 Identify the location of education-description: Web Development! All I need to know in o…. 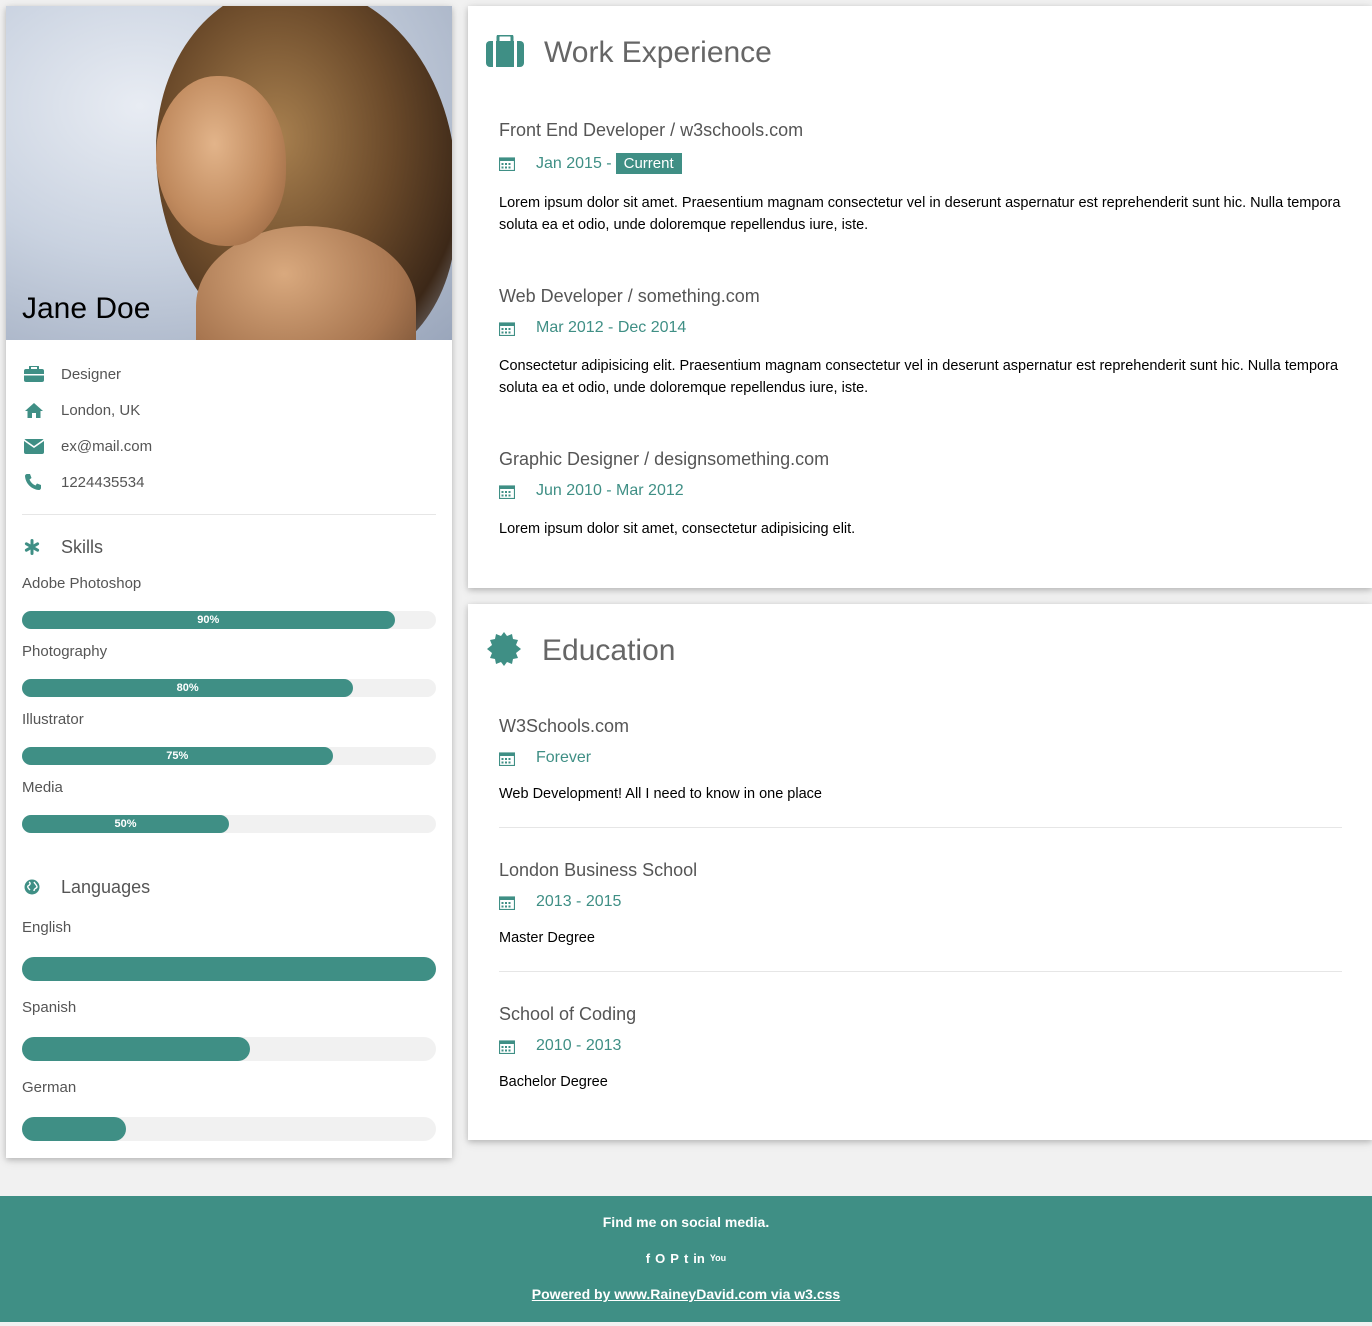
(660, 794).